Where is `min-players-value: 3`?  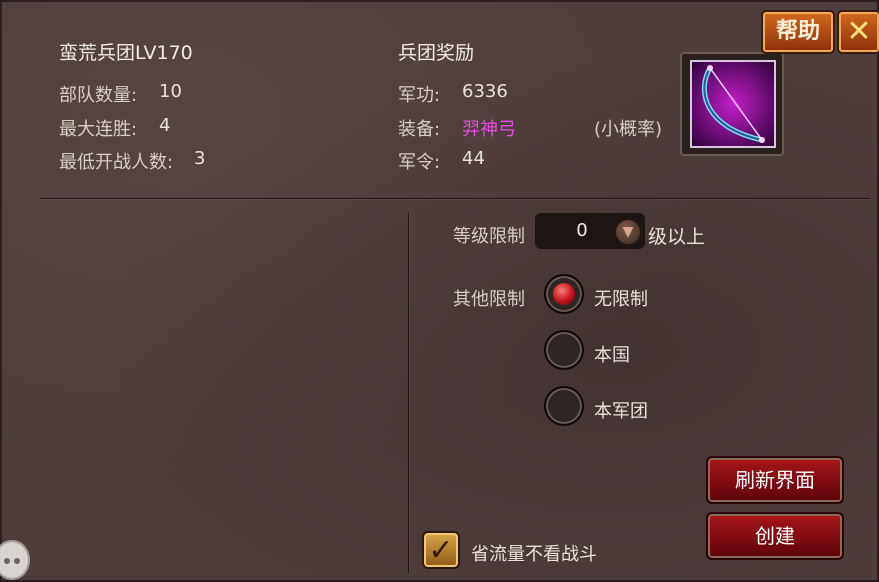 min-players-value: 3 is located at coordinates (200, 158).